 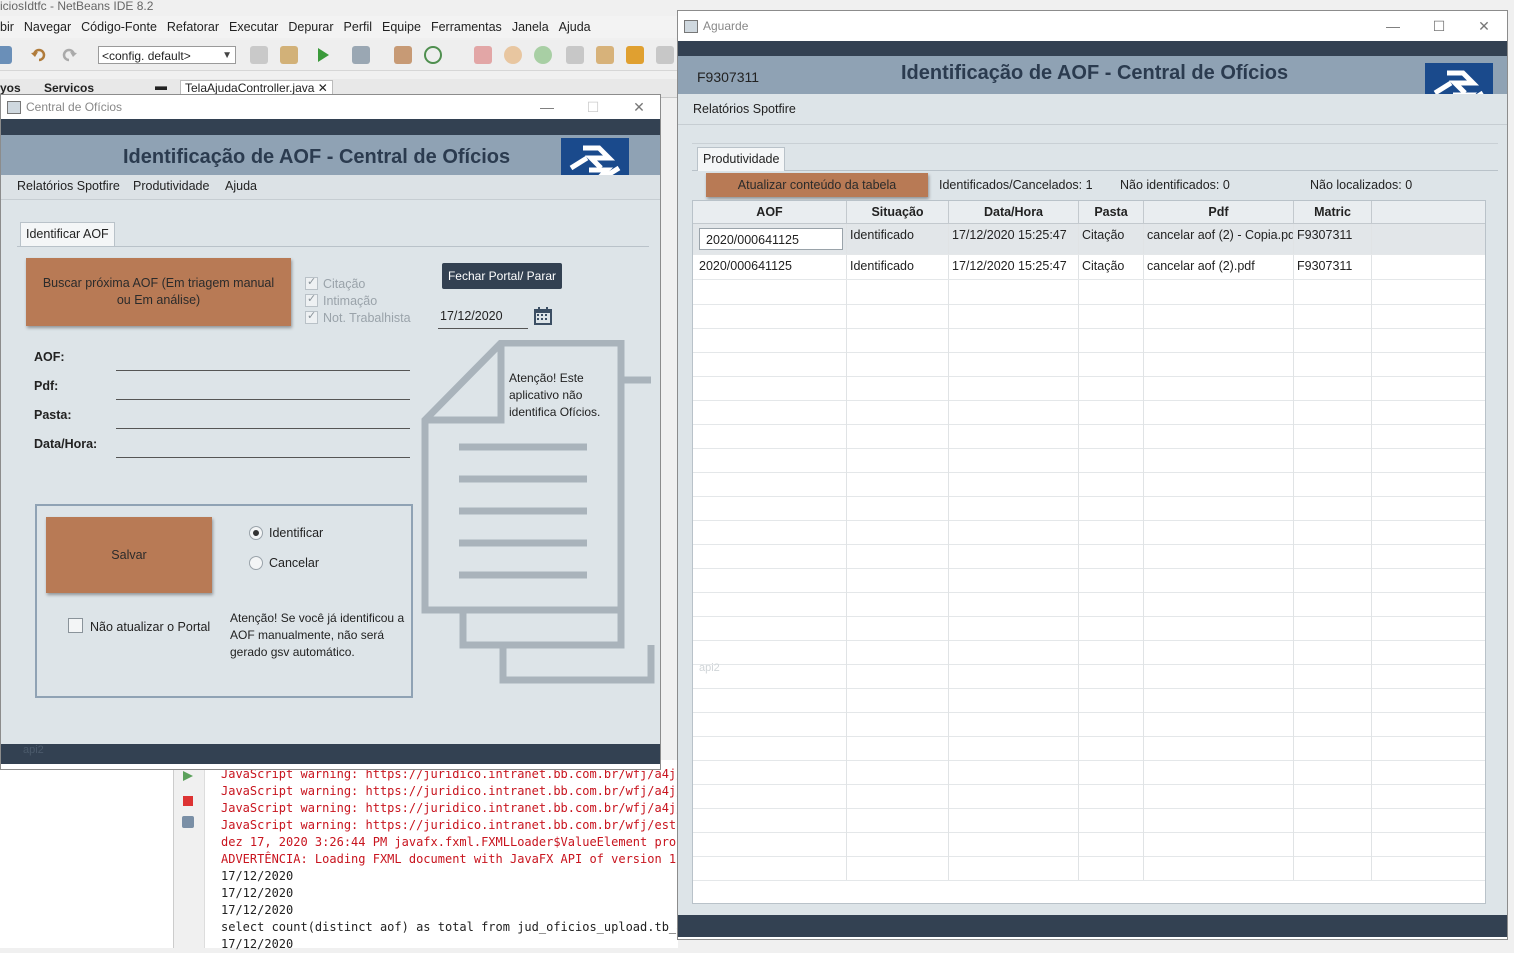 What do you see at coordinates (575, 55) in the screenshot?
I see `step-icon` at bounding box center [575, 55].